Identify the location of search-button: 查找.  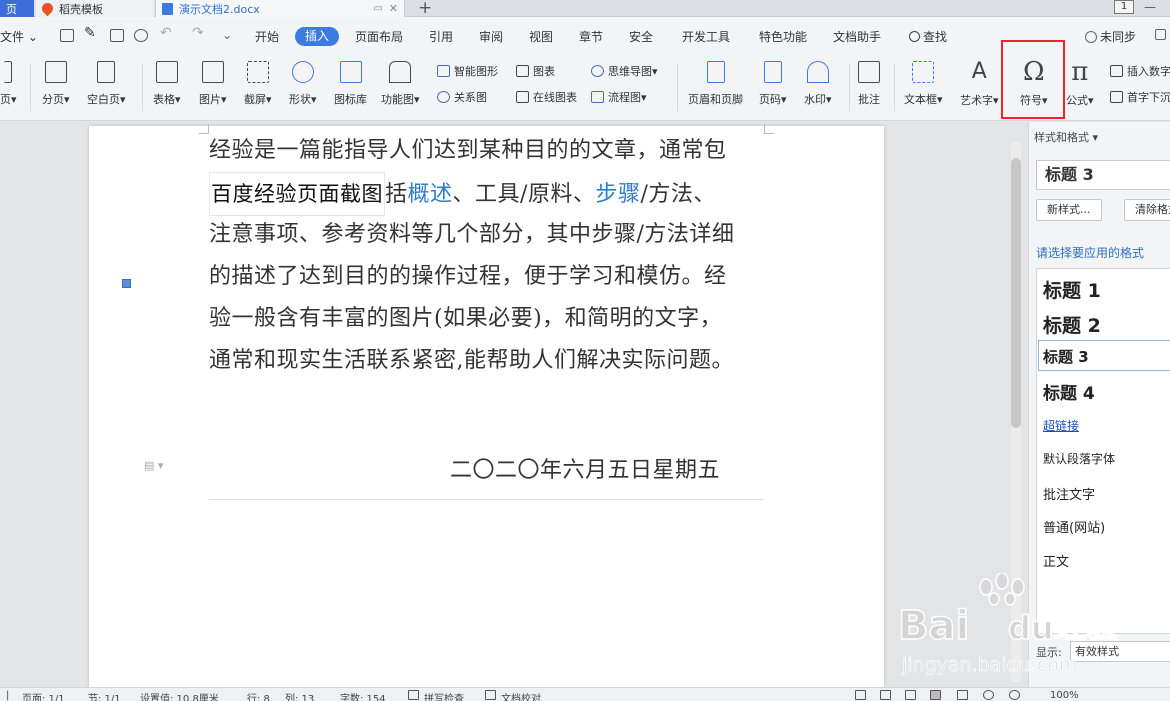
(928, 36).